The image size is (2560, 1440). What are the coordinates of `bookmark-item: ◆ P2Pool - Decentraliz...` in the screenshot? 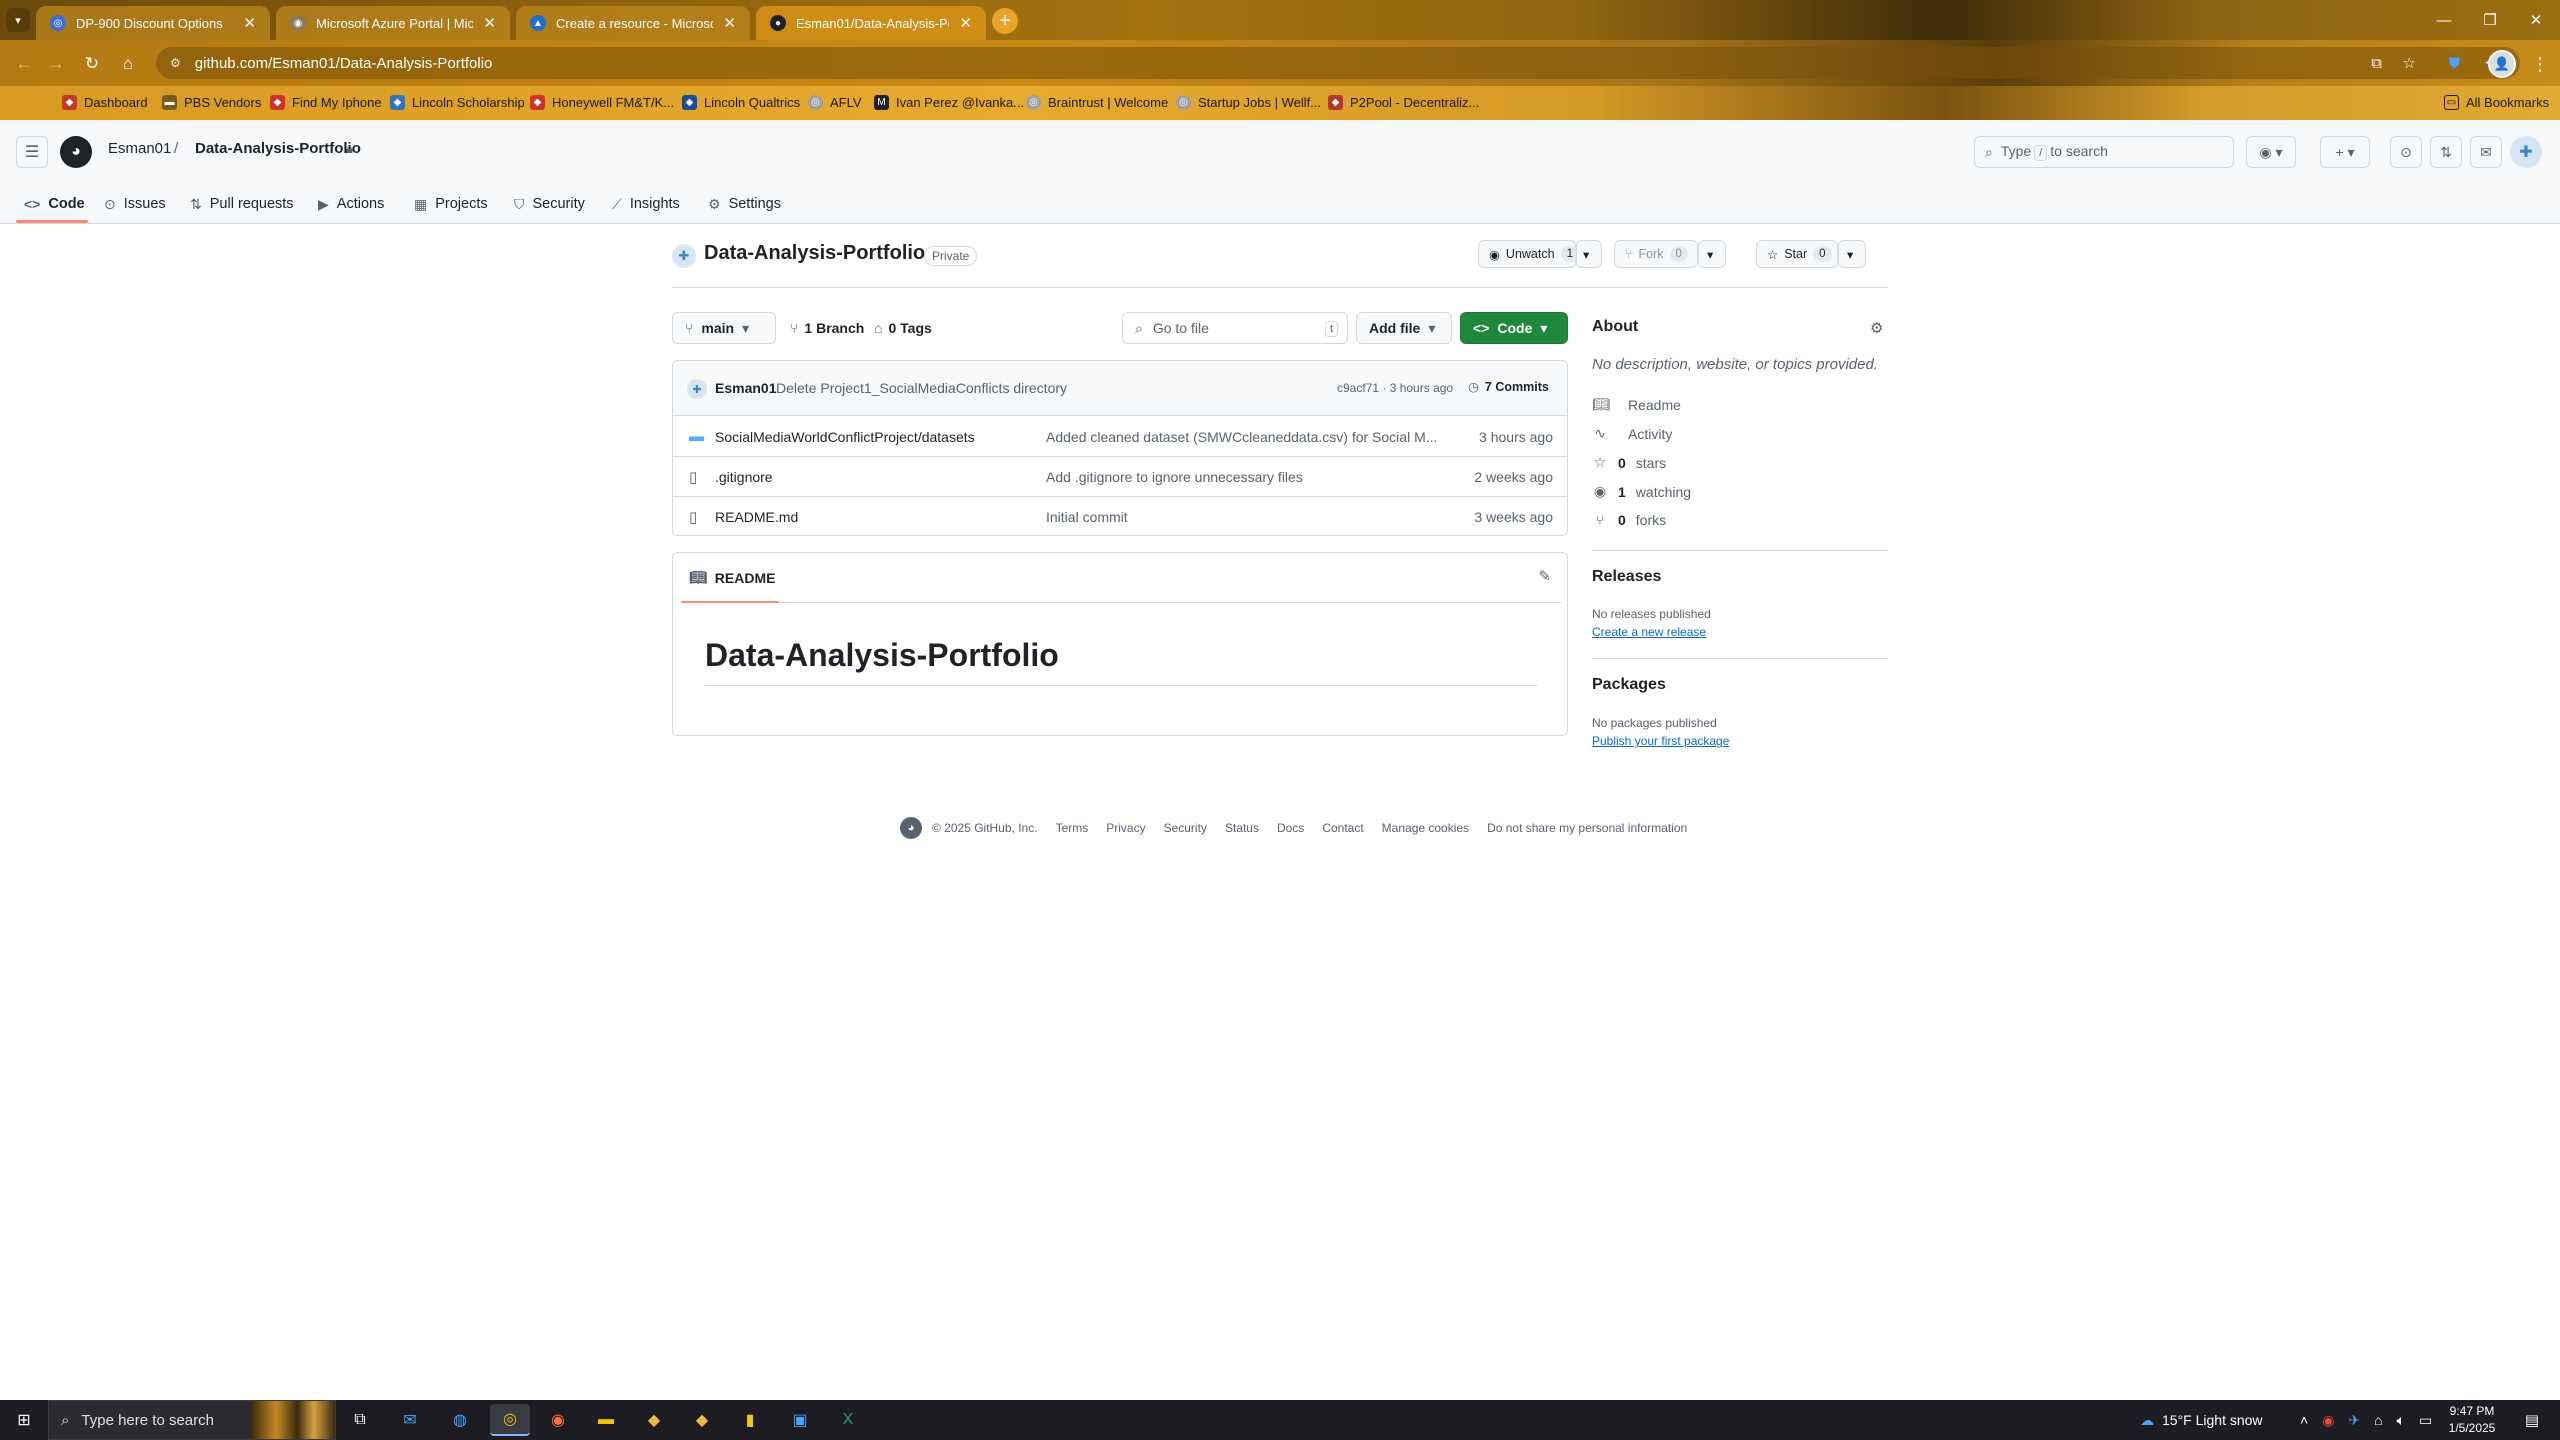 It's located at (1403, 102).